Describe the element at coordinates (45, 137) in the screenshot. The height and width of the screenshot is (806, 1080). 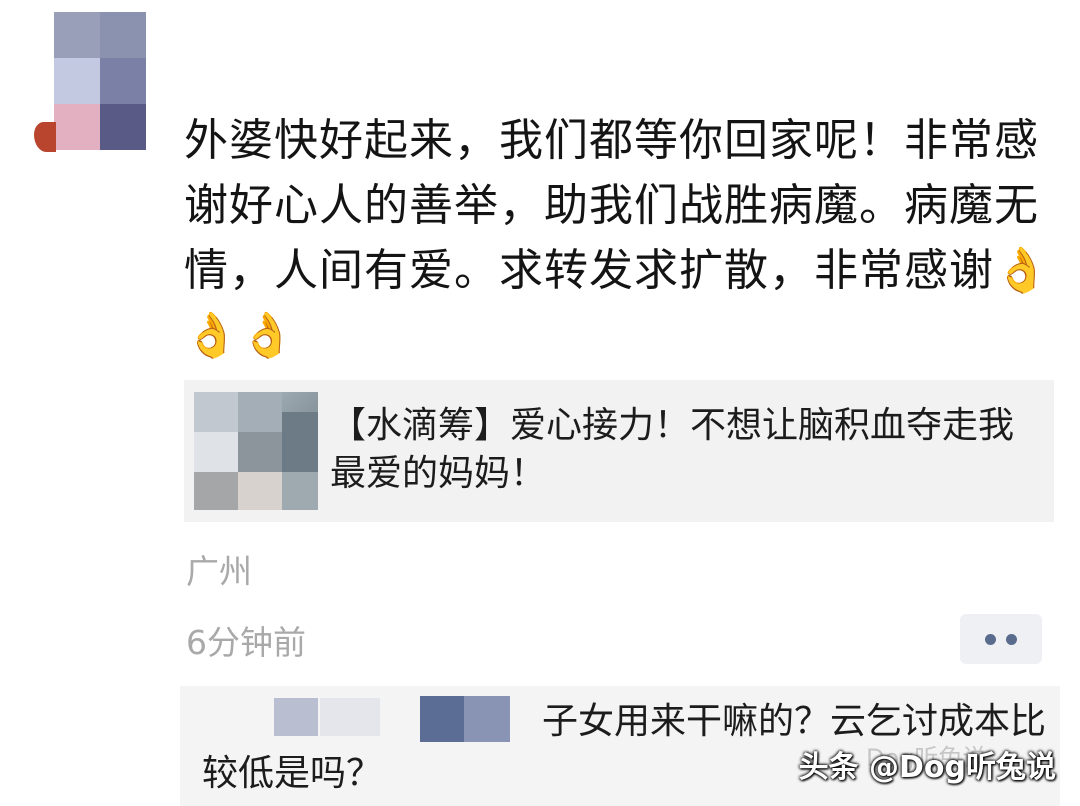
I see `avatar-edge-mark` at that location.